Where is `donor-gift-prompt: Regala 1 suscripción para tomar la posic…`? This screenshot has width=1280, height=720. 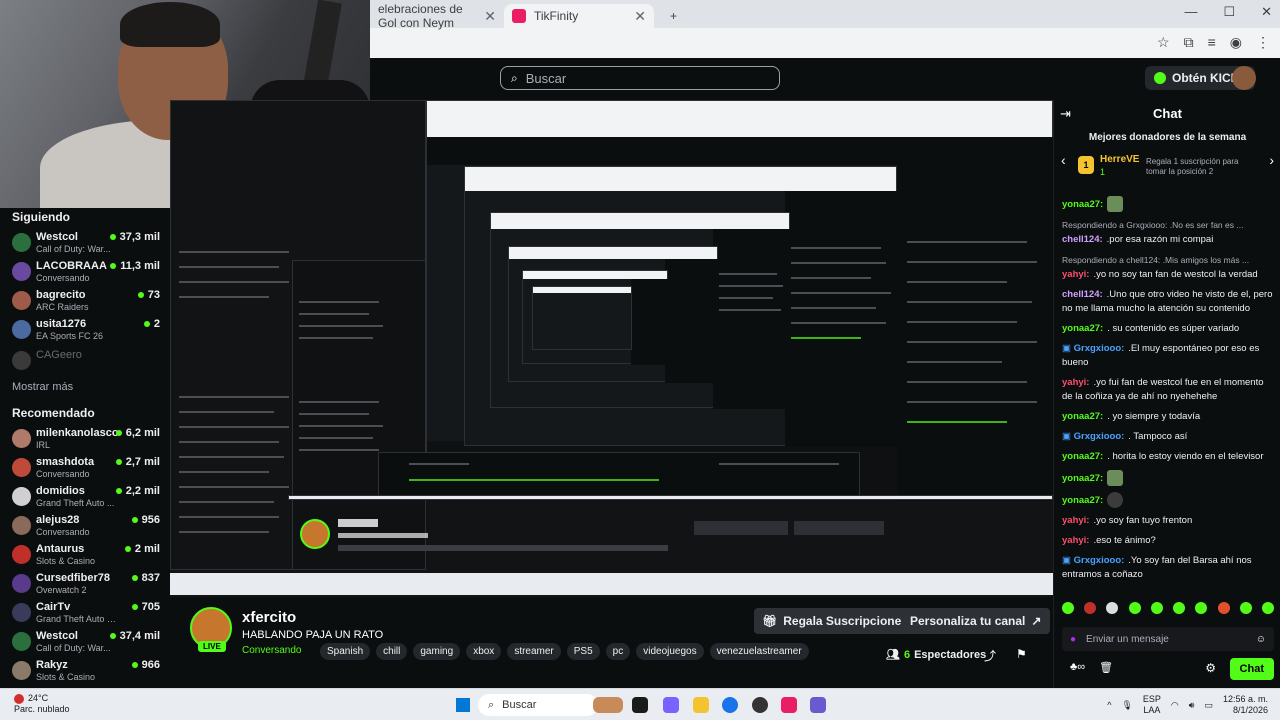 donor-gift-prompt: Regala 1 suscripción para tomar la posic… is located at coordinates (1202, 167).